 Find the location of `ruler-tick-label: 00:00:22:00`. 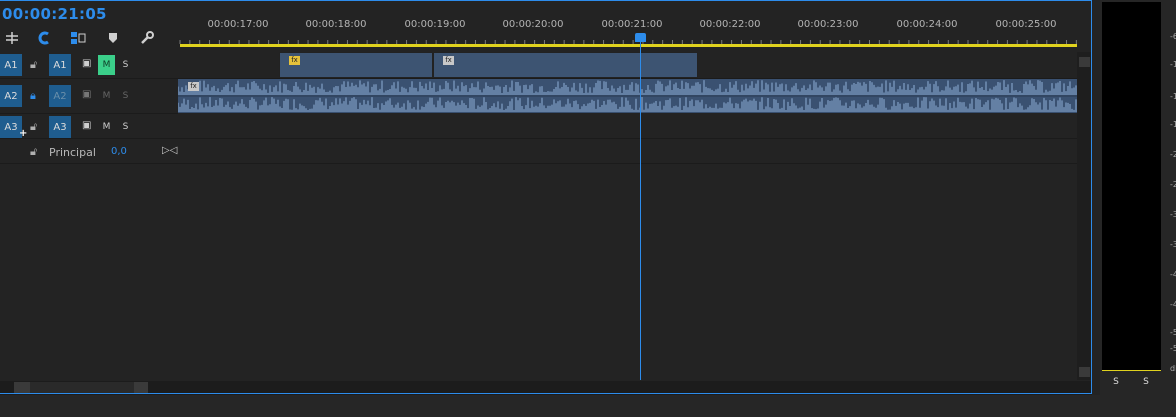

ruler-tick-label: 00:00:22:00 is located at coordinates (730, 24).